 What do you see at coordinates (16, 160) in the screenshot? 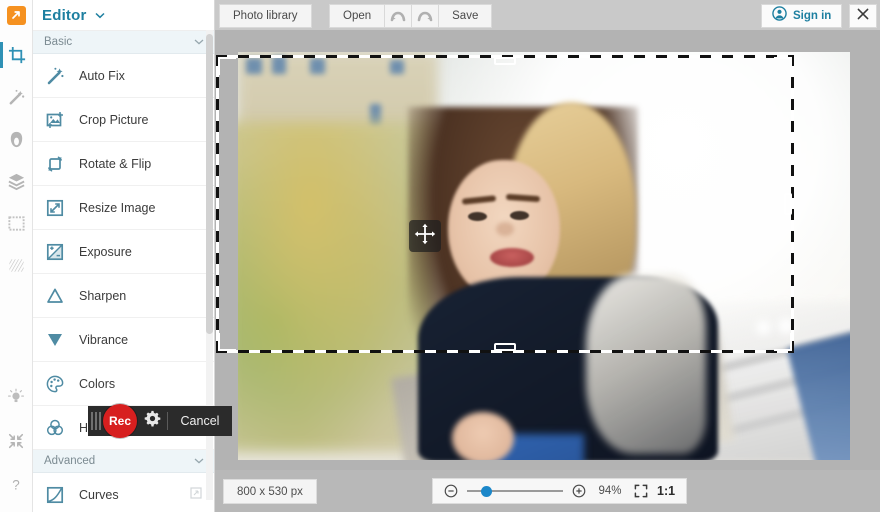
I see `tool-rail-list` at bounding box center [16, 160].